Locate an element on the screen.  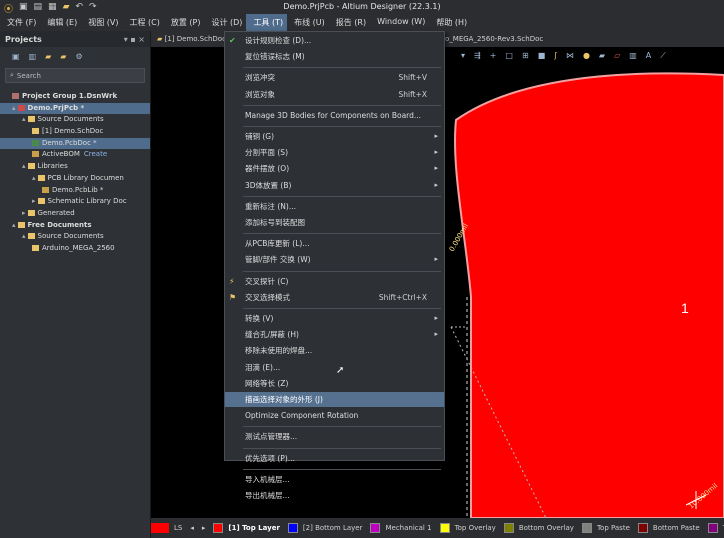
polygon-icon: ▰ is located at coordinates (602, 56).